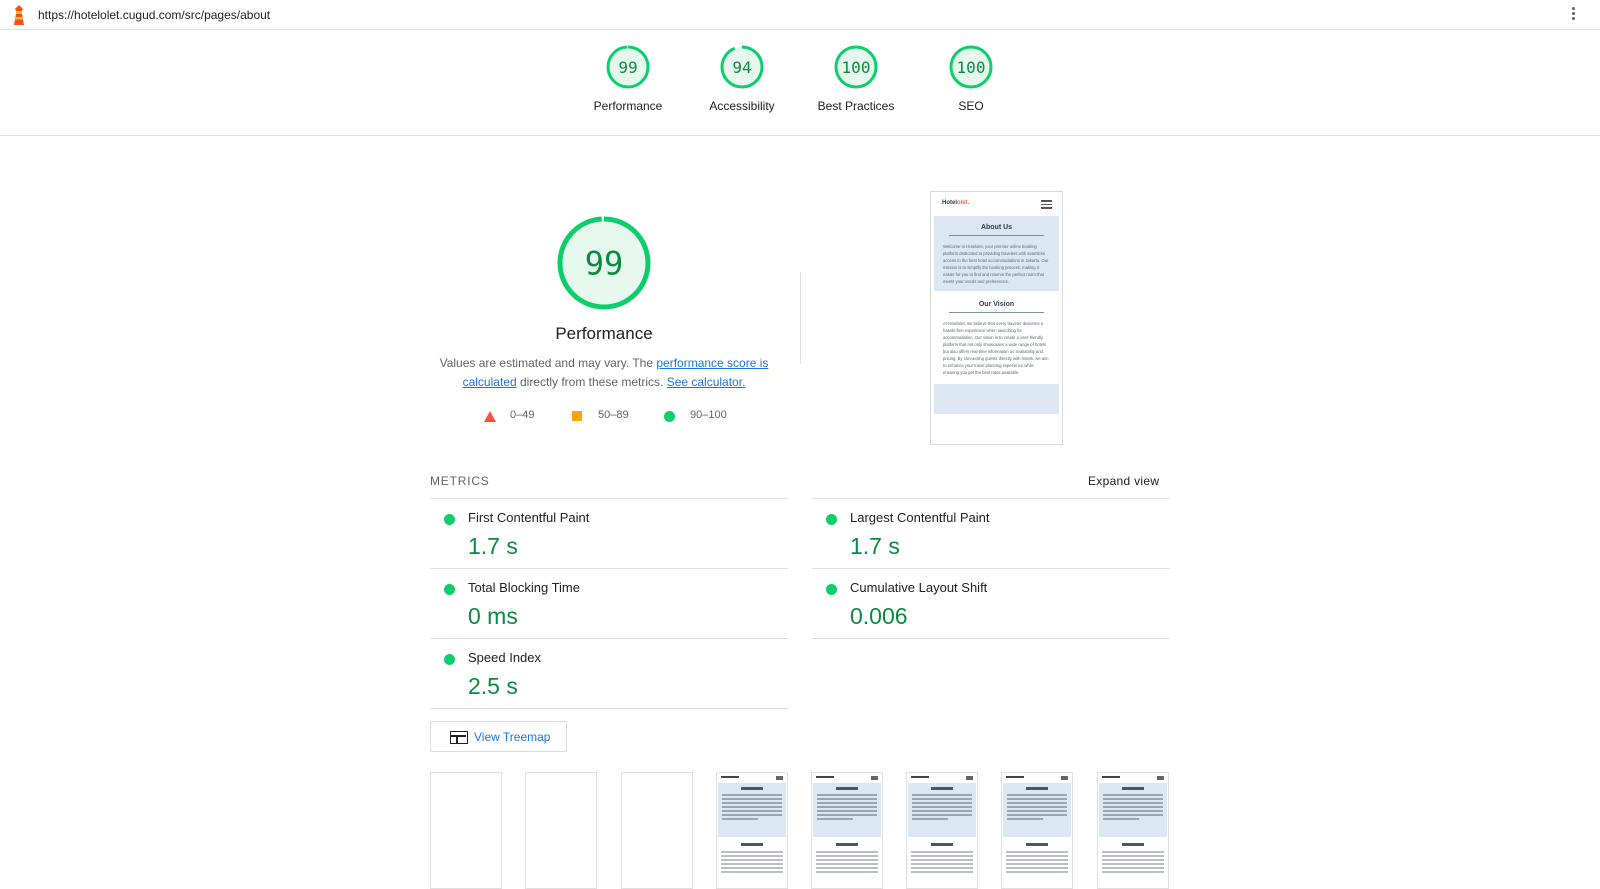 Image resolution: width=1600 pixels, height=889 pixels. I want to click on performance-title: Performance, so click(604, 333).